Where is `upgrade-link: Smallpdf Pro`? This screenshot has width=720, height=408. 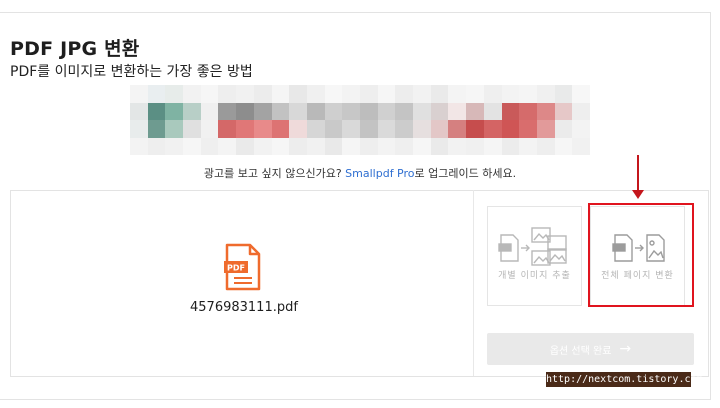
upgrade-link: Smallpdf Pro is located at coordinates (379, 173).